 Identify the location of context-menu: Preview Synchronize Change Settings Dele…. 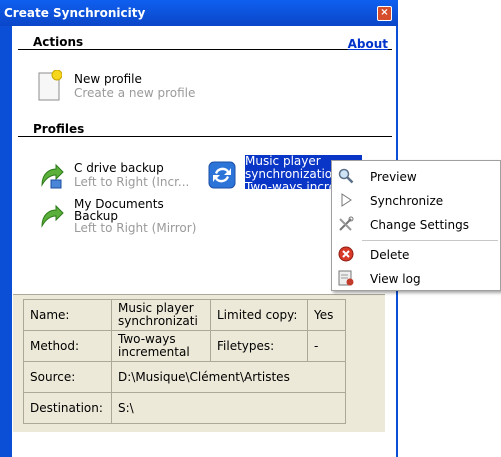
(416, 225).